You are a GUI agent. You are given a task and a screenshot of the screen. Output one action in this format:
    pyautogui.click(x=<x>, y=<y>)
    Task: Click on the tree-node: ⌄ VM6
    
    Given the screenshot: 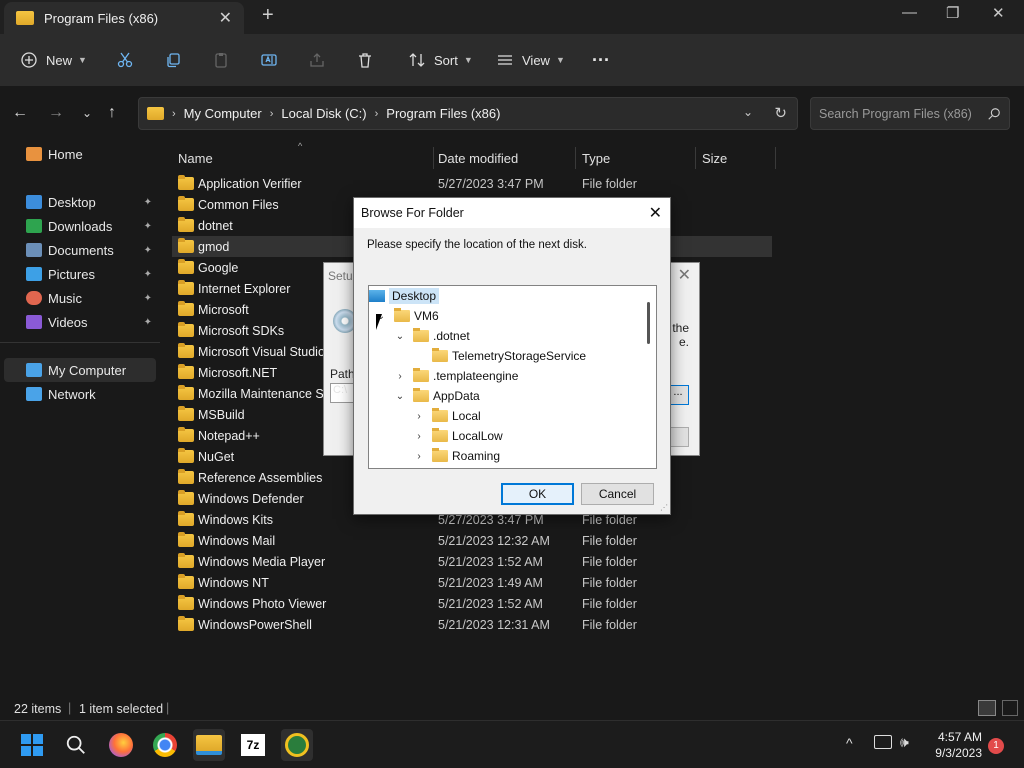 What is the action you would take?
    pyautogui.click(x=407, y=316)
    